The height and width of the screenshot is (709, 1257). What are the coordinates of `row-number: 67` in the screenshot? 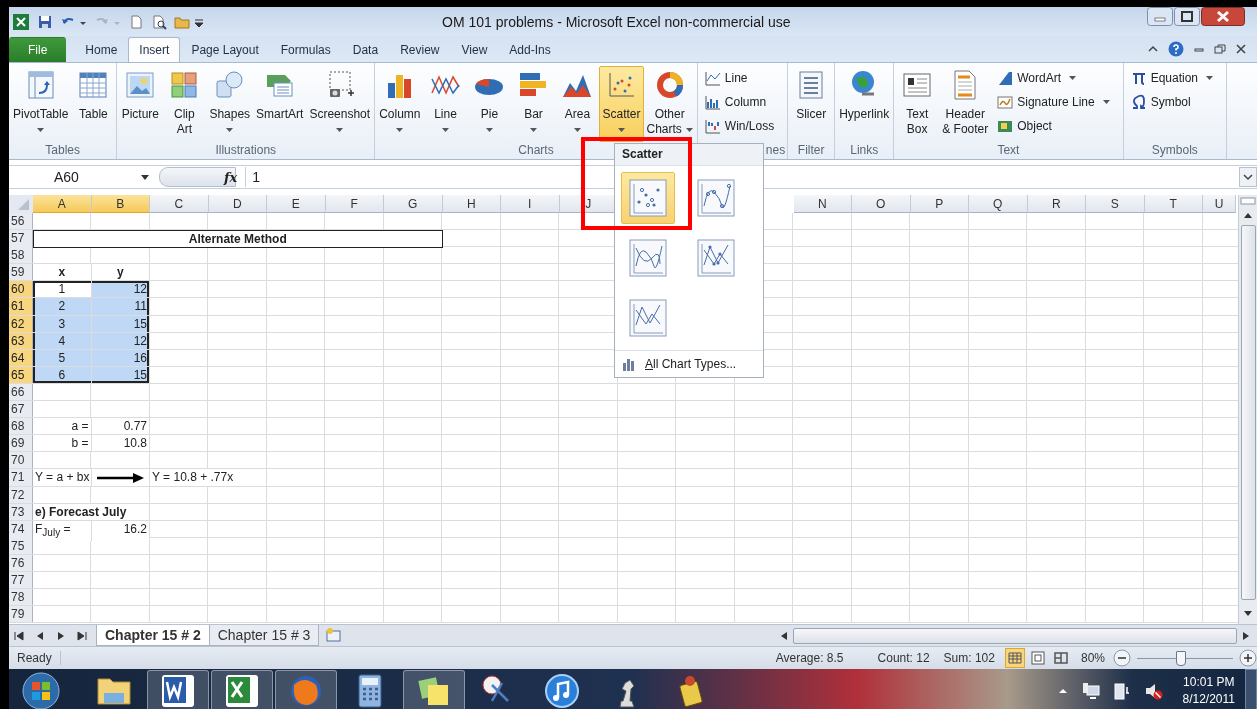 It's located at (21, 409).